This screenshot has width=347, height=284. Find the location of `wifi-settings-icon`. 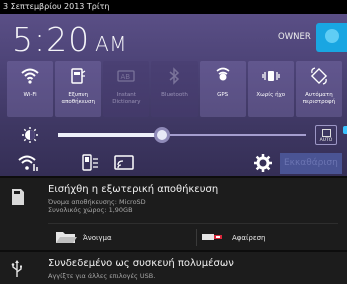

wifi-settings-icon is located at coordinates (29, 165).